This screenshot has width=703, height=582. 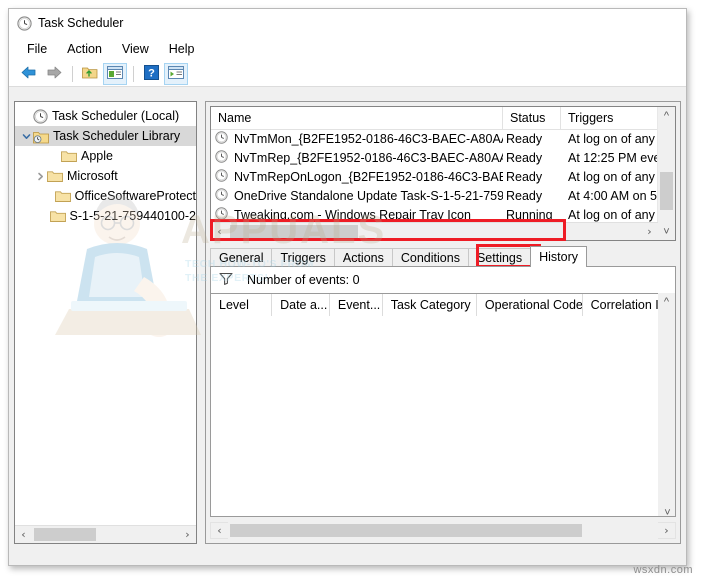 I want to click on tree-hscroll-thumb, so click(x=65, y=534).